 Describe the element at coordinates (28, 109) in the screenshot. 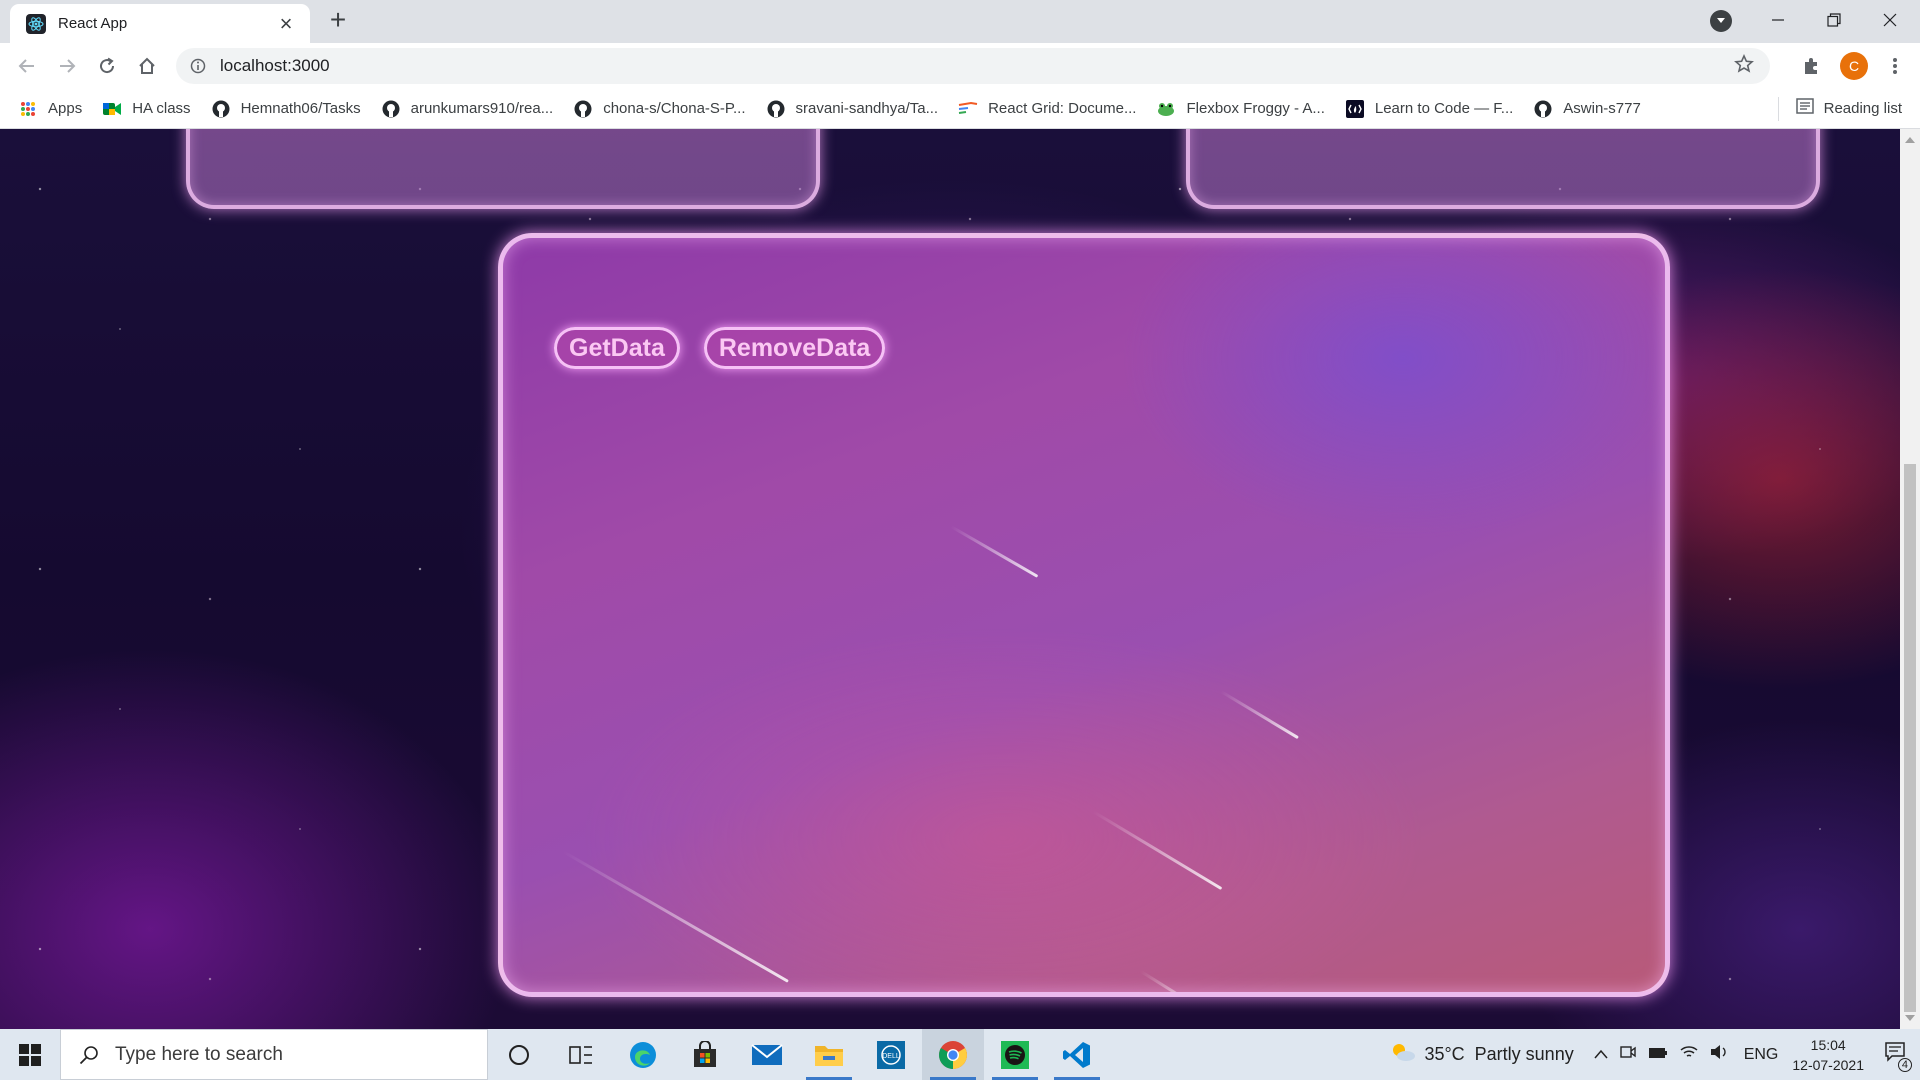

I see `apps-grid-icon` at that location.